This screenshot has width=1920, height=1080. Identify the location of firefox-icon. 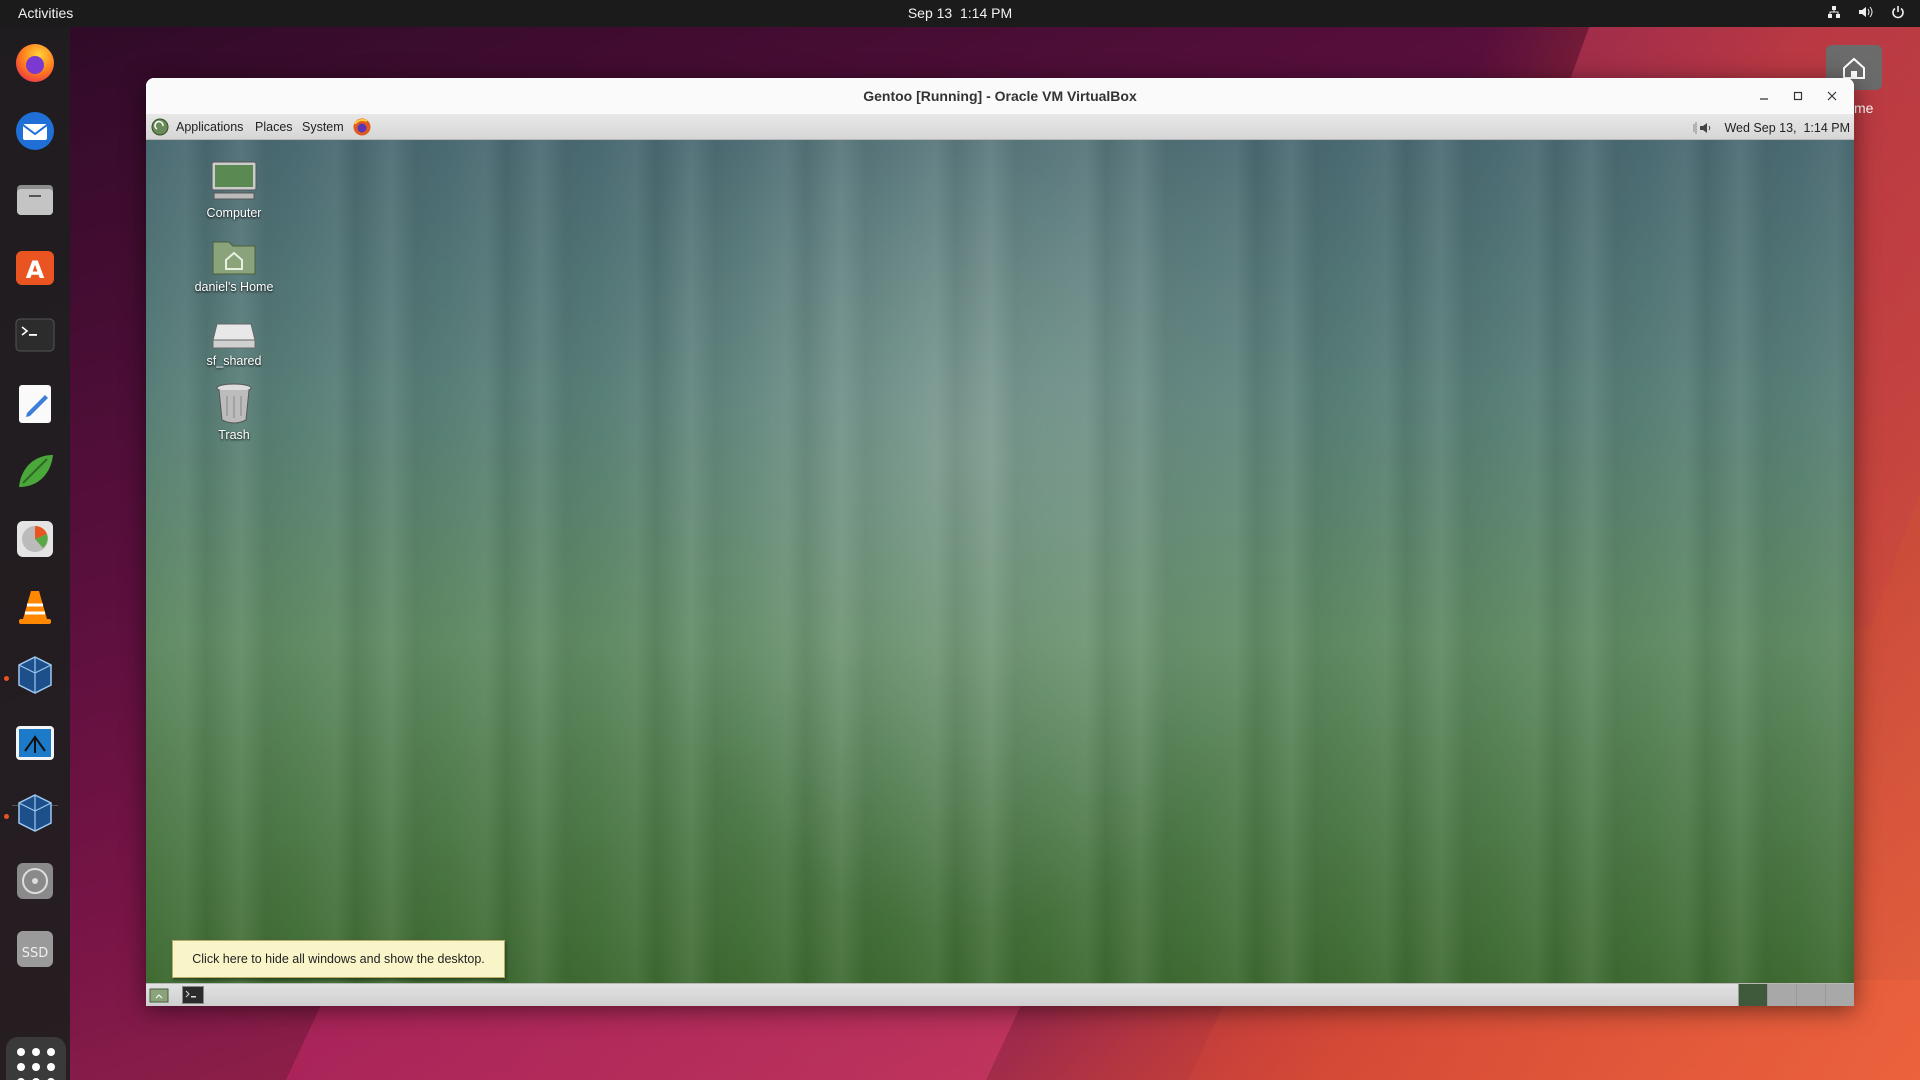
(35, 63).